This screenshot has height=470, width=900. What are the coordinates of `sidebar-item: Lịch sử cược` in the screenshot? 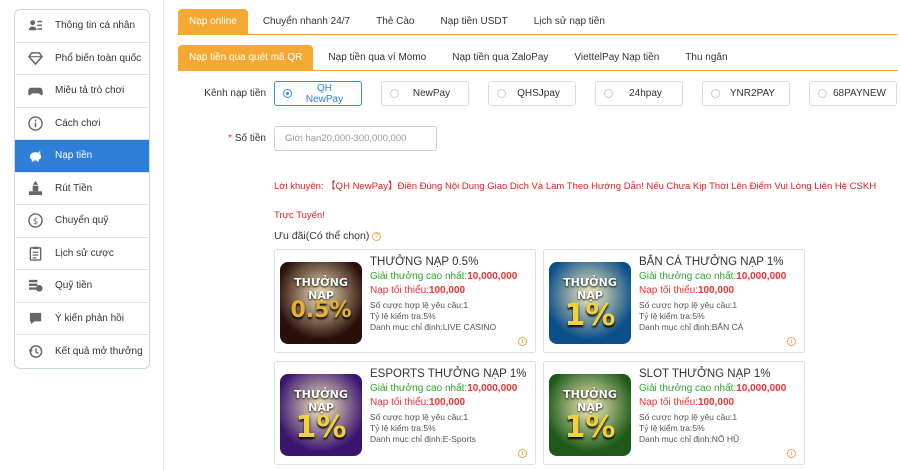 It's located at (82, 254).